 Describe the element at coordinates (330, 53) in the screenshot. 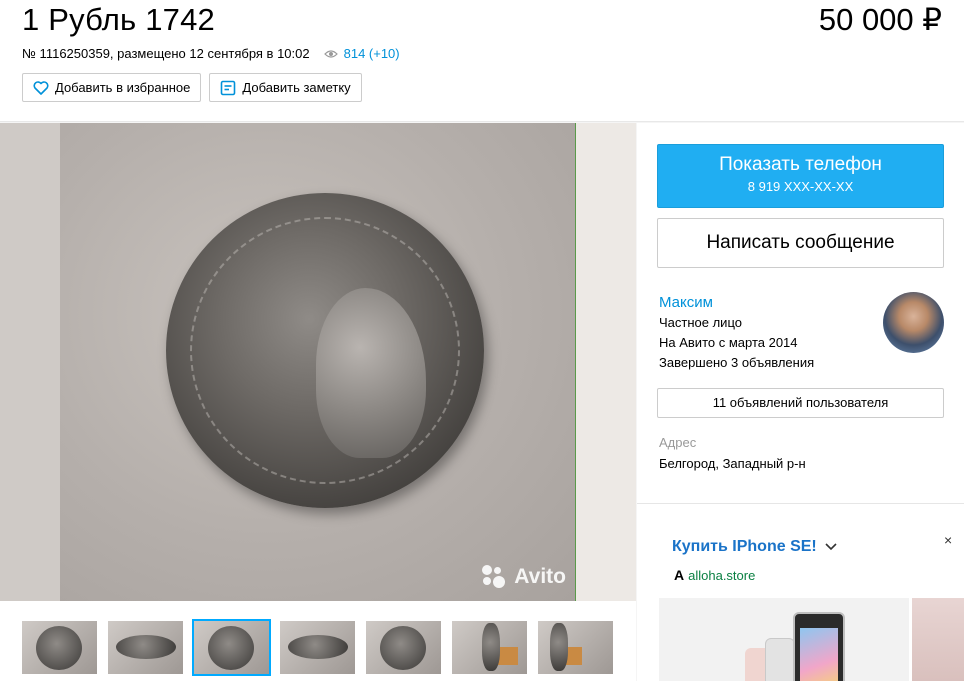

I see `eye-icon` at that location.